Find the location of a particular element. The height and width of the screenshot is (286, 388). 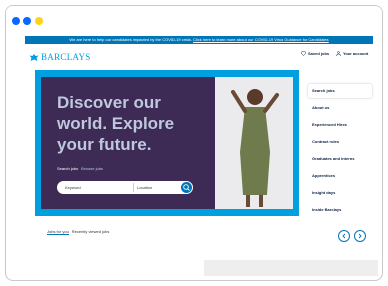

saved-jobs-label: Saved jobs is located at coordinates (319, 53).